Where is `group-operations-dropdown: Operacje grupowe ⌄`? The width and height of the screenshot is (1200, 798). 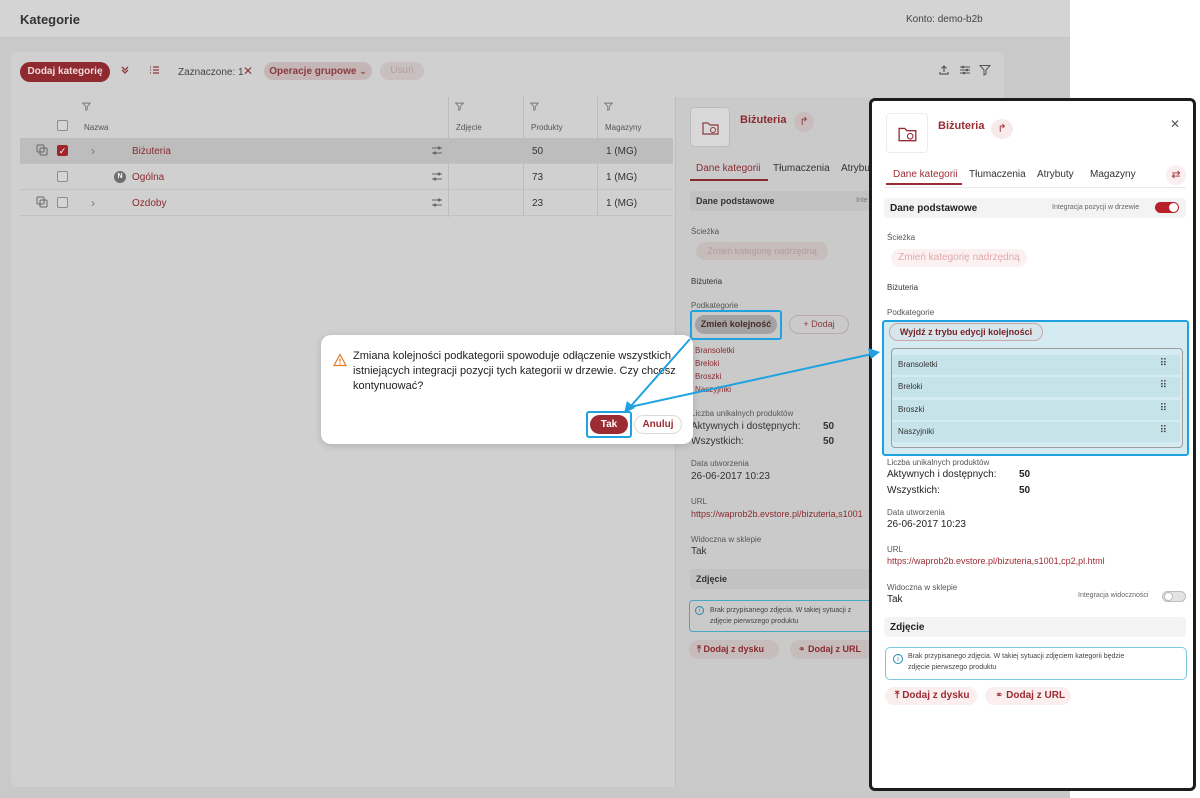 group-operations-dropdown: Operacje grupowe ⌄ is located at coordinates (318, 71).